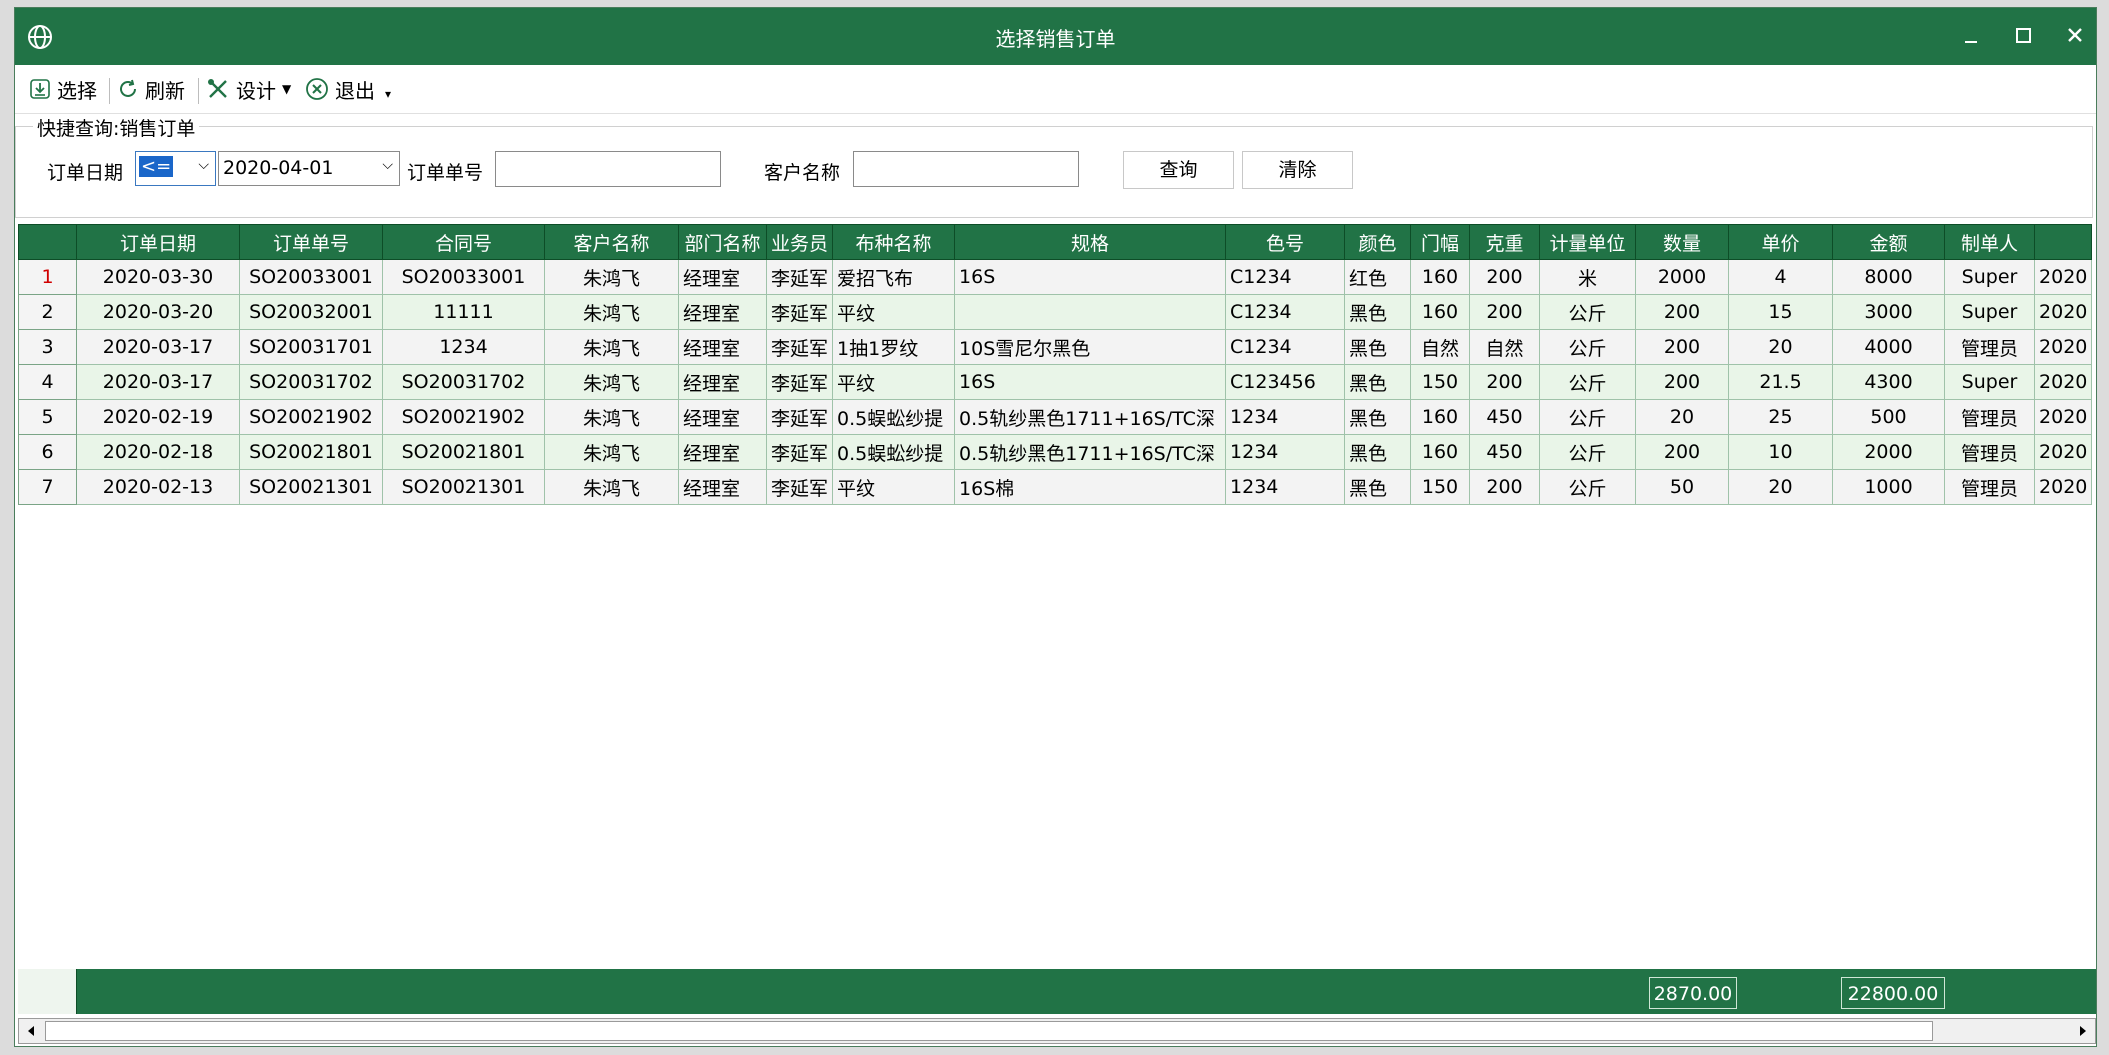 The image size is (2109, 1055). What do you see at coordinates (894, 347) in the screenshot?
I see `table-cell: 1抽1罗纹` at bounding box center [894, 347].